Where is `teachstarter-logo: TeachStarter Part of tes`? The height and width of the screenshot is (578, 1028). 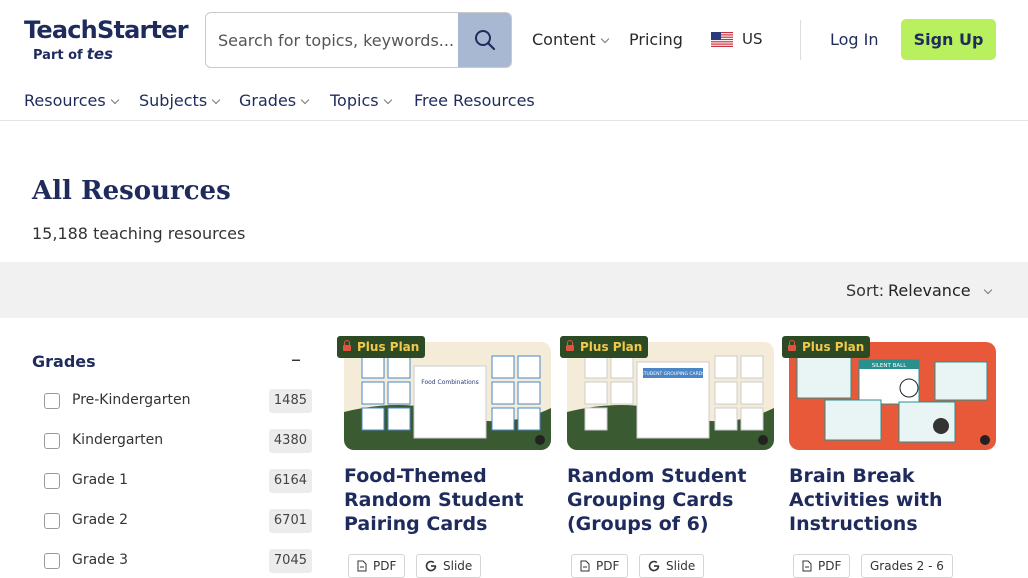 teachstarter-logo: TeachStarter Part of tes is located at coordinates (106, 41).